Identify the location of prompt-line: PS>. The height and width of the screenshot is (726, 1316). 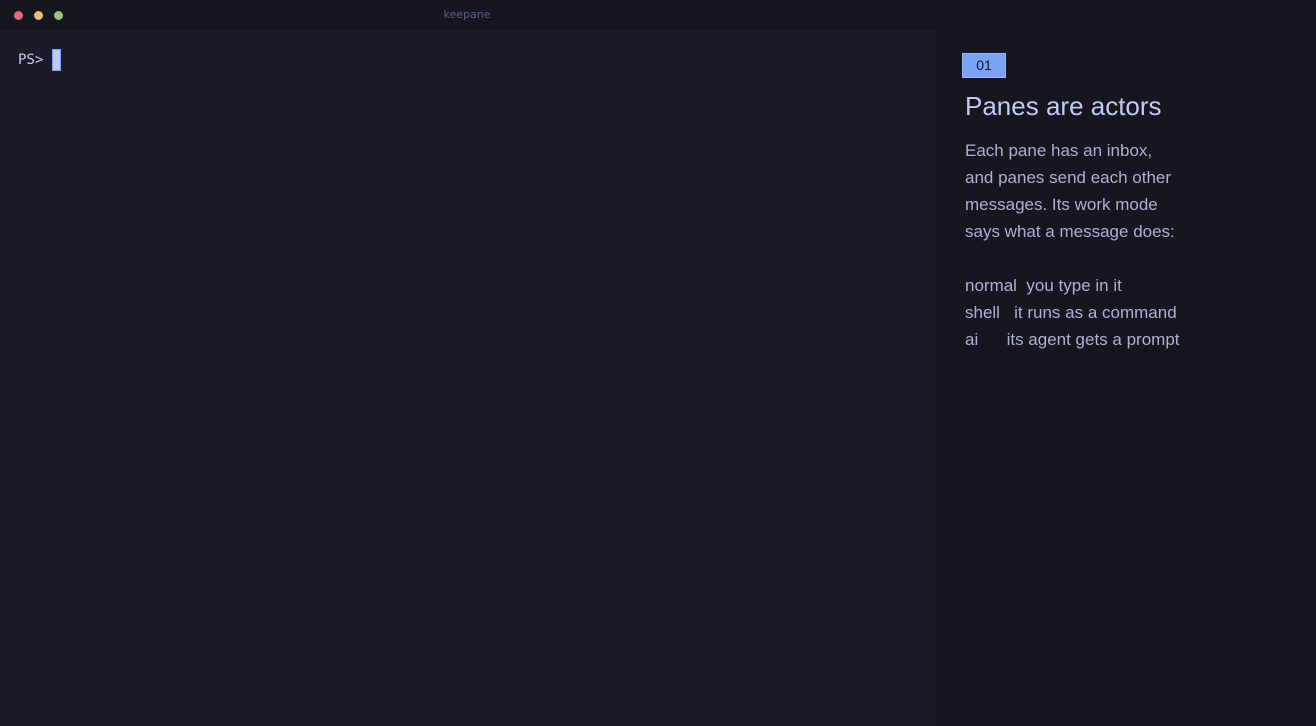
(40, 60).